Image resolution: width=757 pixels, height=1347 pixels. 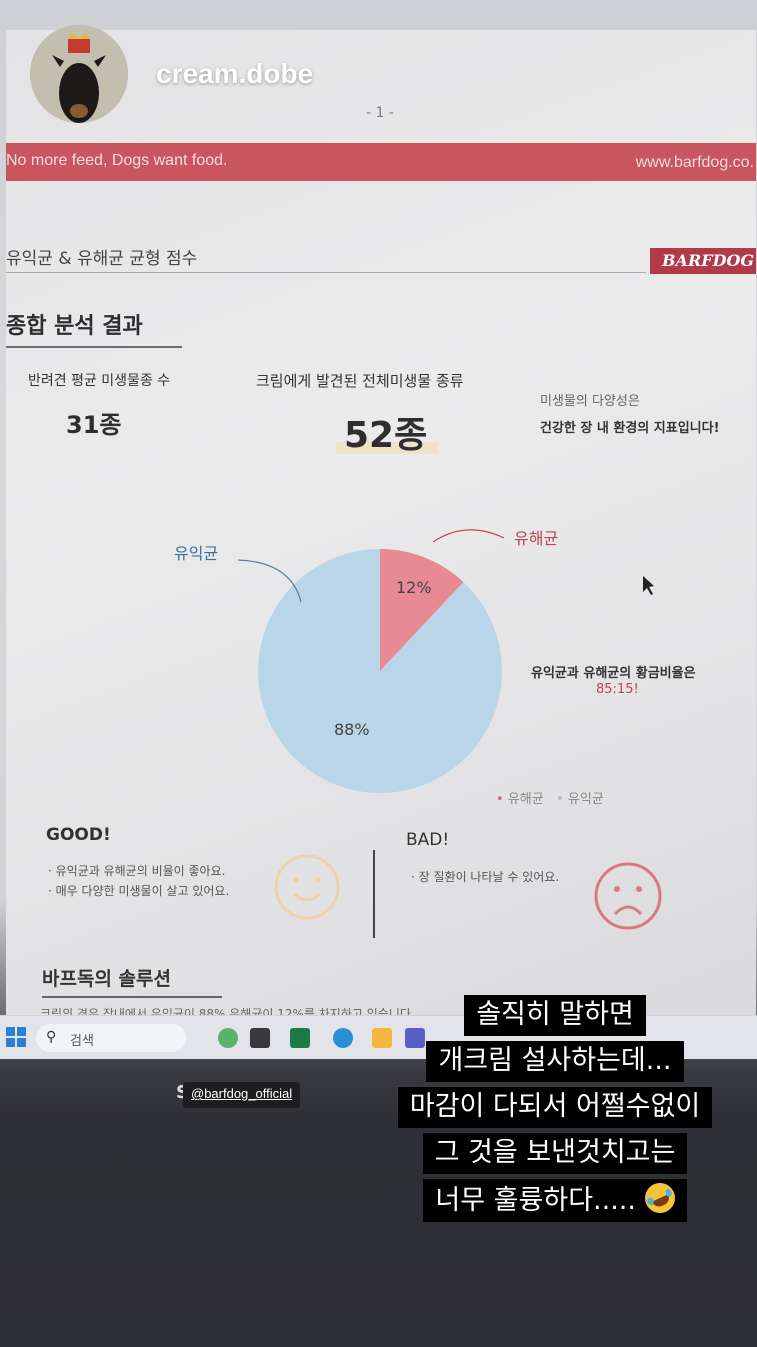 What do you see at coordinates (550, 797) in the screenshot?
I see `chart-legend: • 유해균 • 유익균` at bounding box center [550, 797].